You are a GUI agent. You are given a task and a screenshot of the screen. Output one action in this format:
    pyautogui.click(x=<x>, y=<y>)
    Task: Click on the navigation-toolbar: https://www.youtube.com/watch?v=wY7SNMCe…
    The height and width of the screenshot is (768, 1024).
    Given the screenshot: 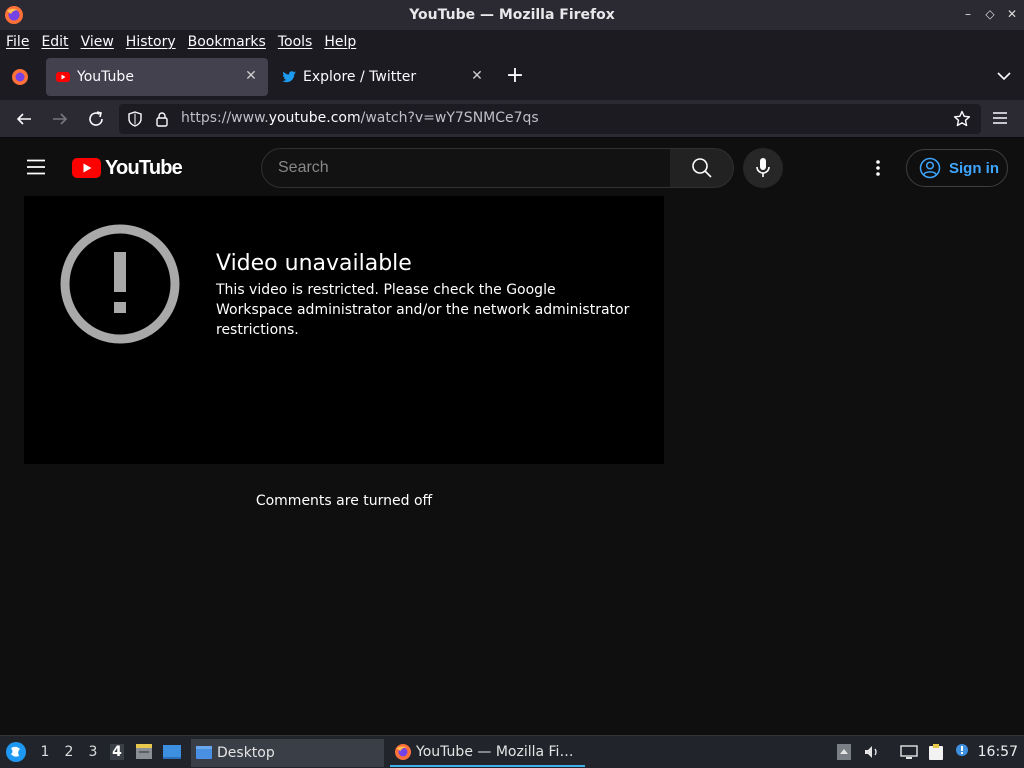 What is the action you would take?
    pyautogui.click(x=512, y=119)
    